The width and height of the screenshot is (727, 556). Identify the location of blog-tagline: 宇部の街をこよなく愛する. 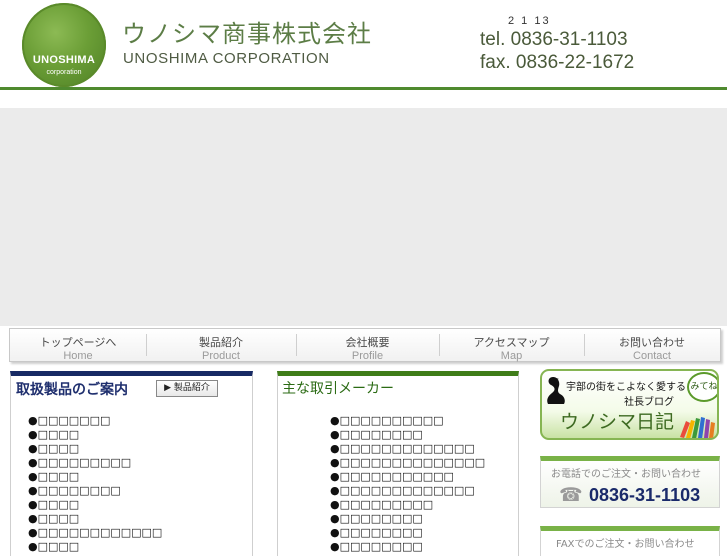
(626, 387).